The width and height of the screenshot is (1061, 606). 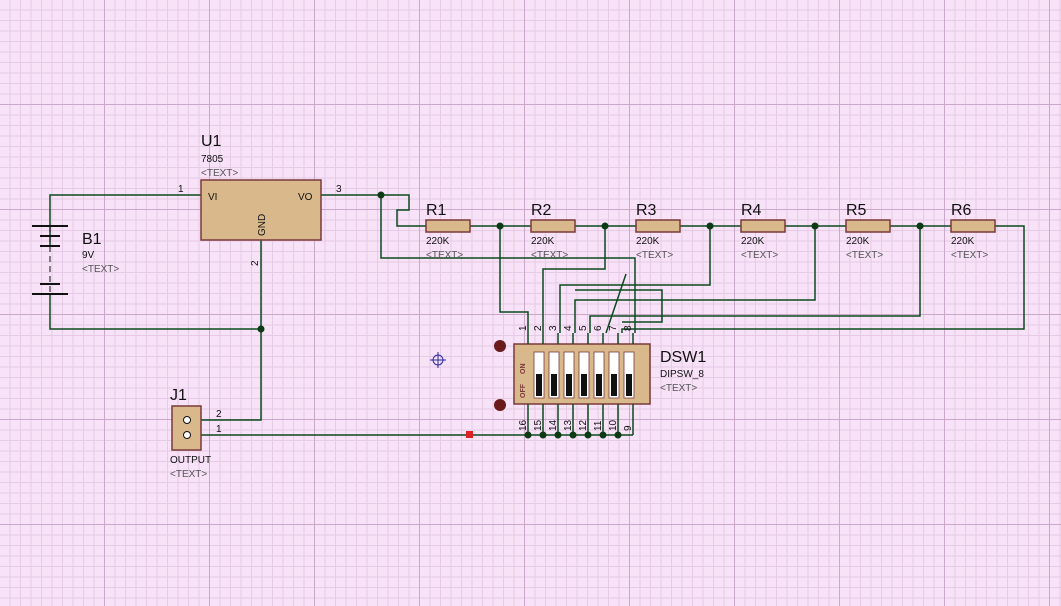 I want to click on dsw1-ref: DSW1, so click(x=683, y=357).